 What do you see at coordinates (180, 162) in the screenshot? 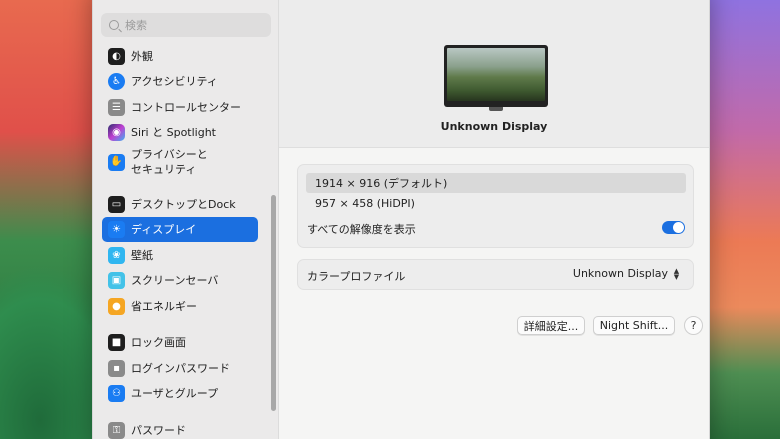
I see `sidebar-item-privacy-security: ✋ プライバシーと セキュリティ` at bounding box center [180, 162].